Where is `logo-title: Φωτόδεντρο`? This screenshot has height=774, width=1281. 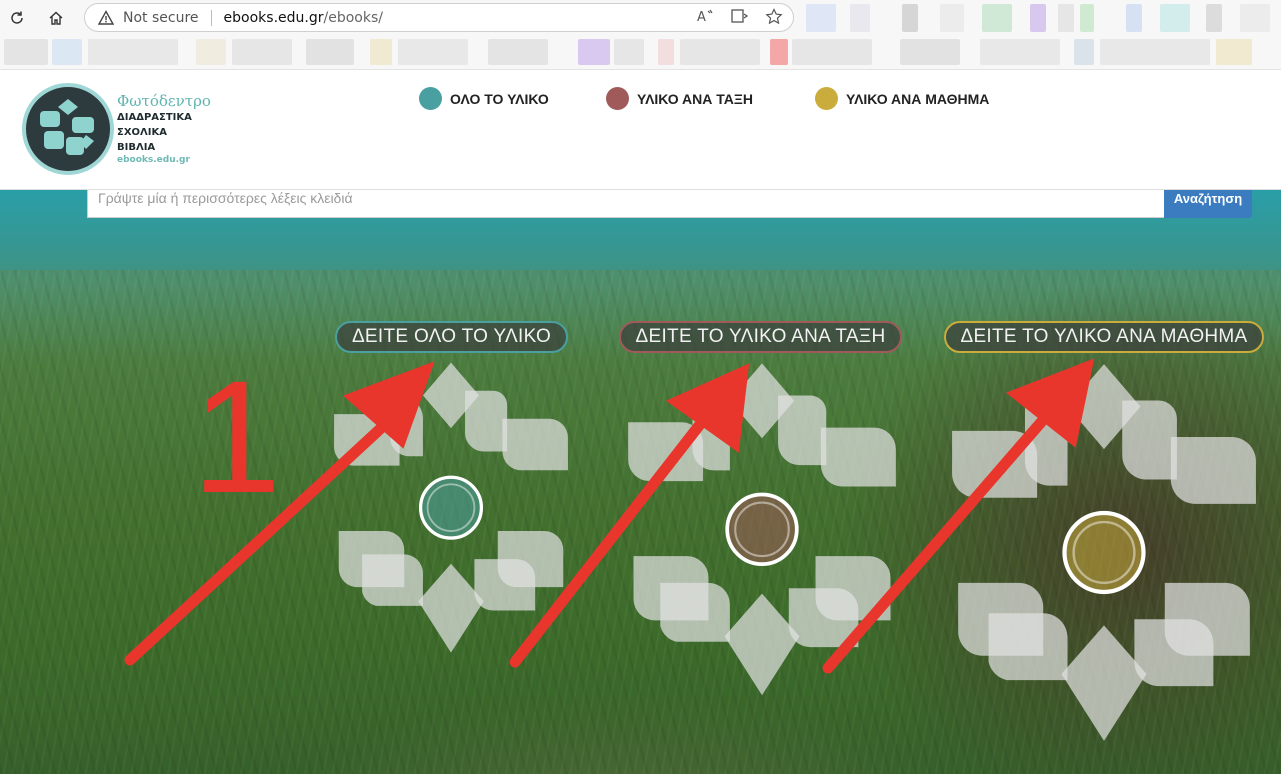
logo-title: Φωτόδεντρο is located at coordinates (164, 101).